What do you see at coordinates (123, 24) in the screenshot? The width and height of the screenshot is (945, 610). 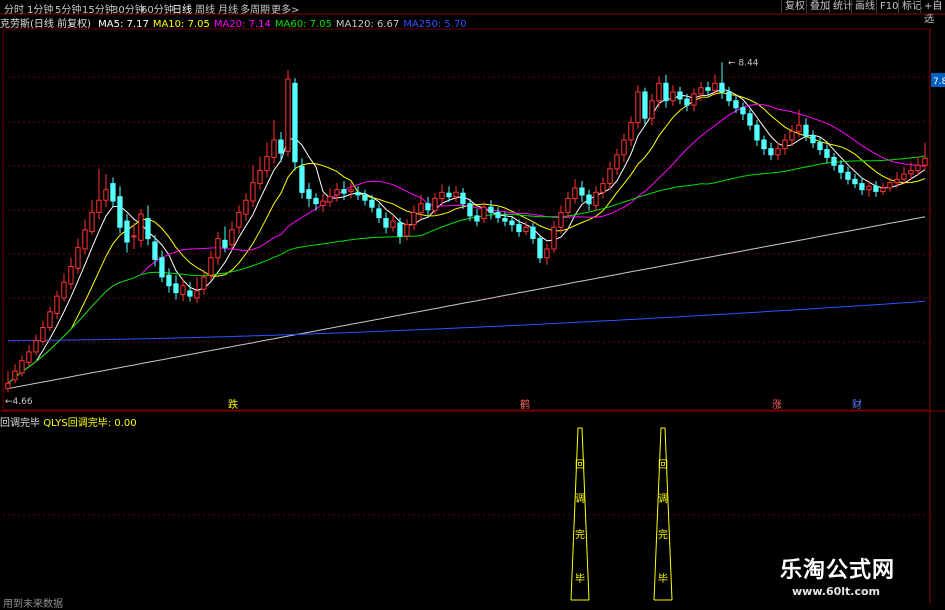 I see `ma-label-0: MA5: 7.17` at bounding box center [123, 24].